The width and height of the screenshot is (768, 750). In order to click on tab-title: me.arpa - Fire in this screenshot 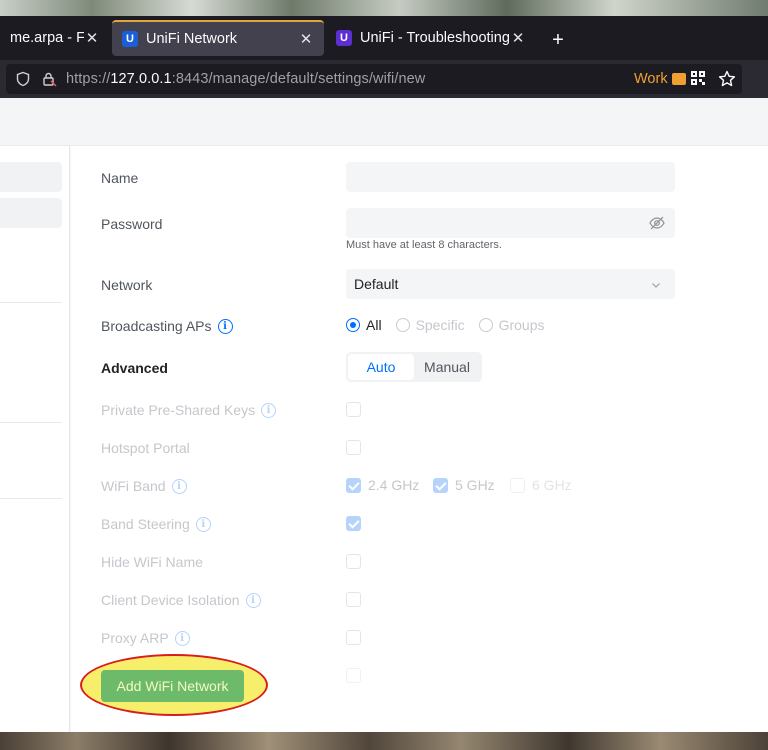, I will do `click(47, 38)`.